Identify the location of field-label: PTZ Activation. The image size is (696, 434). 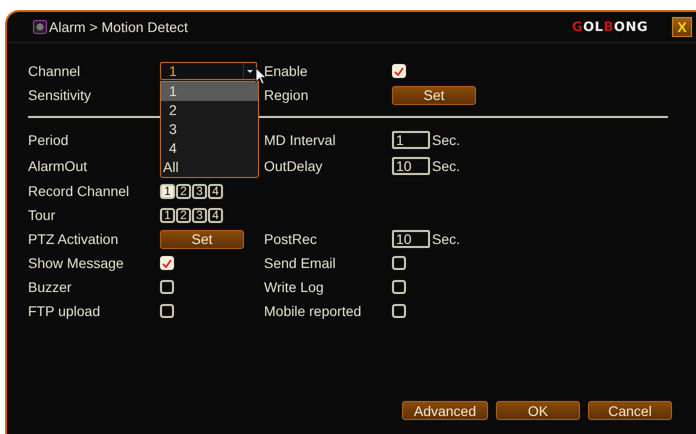
(74, 239).